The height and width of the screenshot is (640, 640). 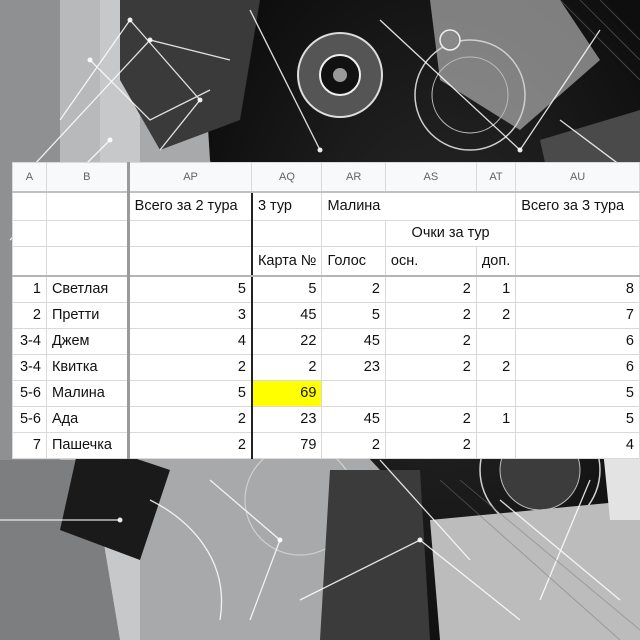 I want to click on name-cell: Пашечка, so click(x=87, y=445).